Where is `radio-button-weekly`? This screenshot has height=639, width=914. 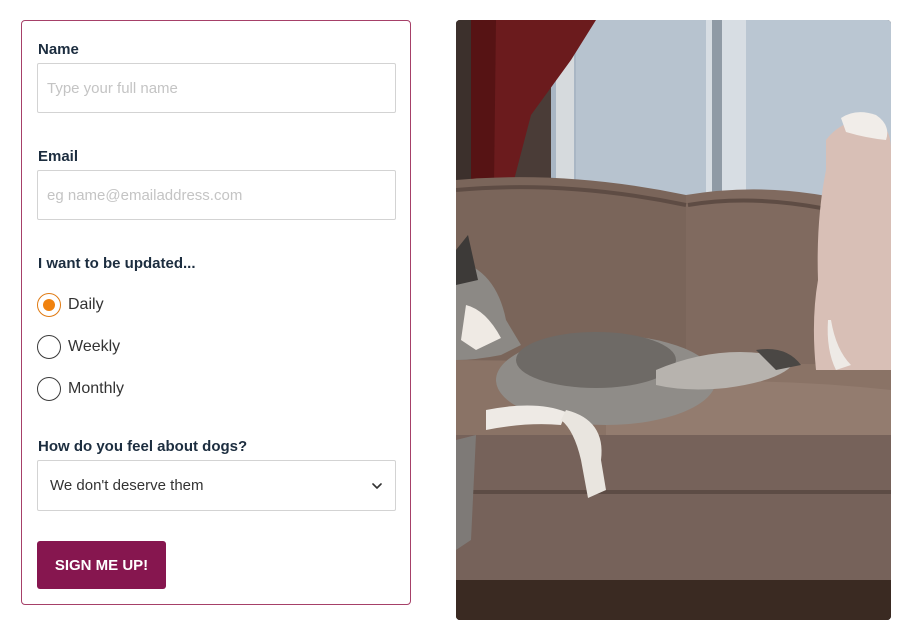 radio-button-weekly is located at coordinates (49, 347).